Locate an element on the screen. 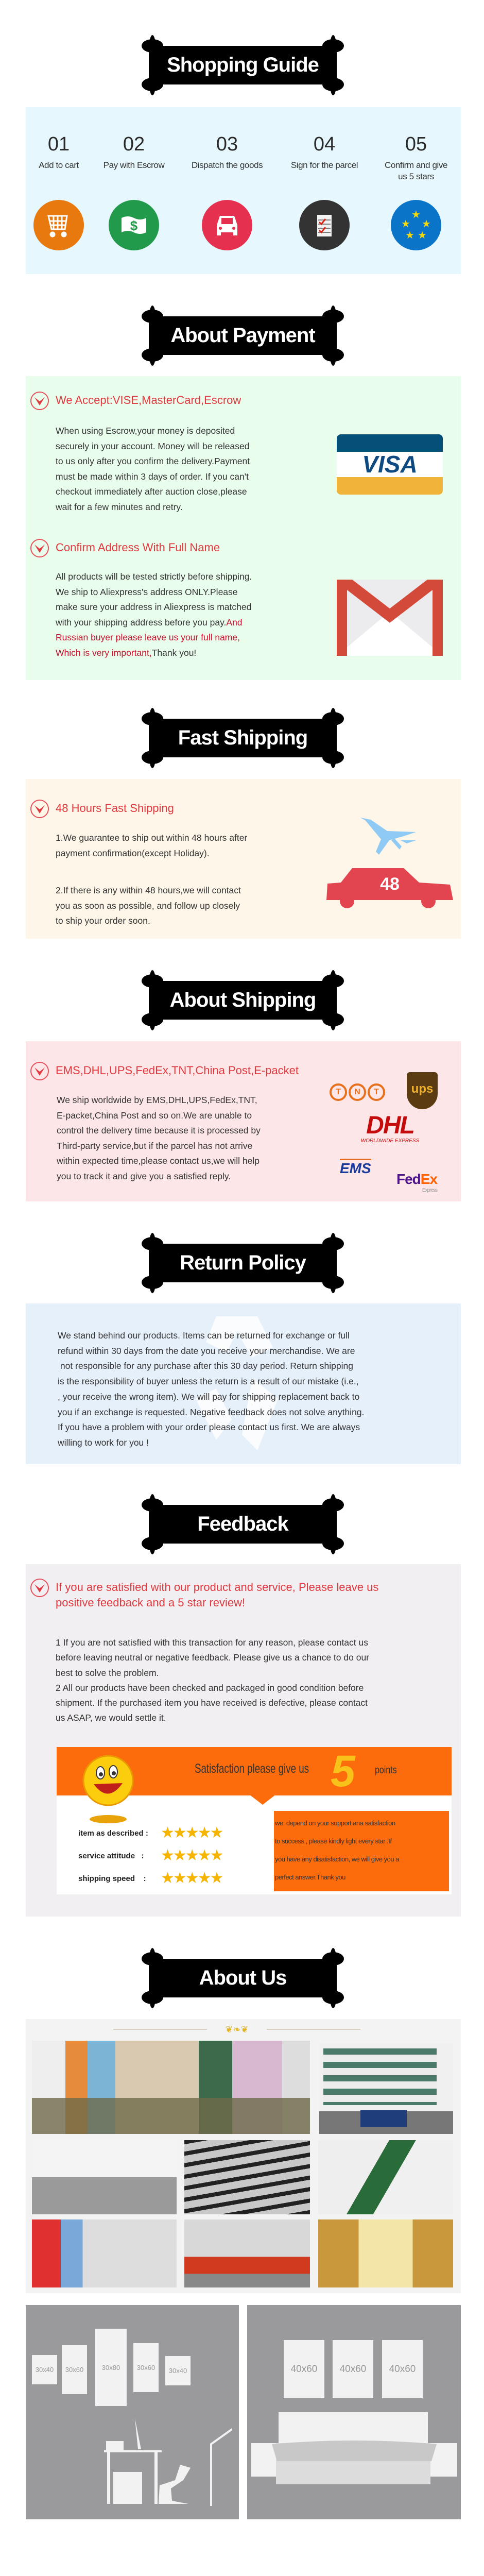 The width and height of the screenshot is (484, 2576). ems-logo: EMS is located at coordinates (355, 1168).